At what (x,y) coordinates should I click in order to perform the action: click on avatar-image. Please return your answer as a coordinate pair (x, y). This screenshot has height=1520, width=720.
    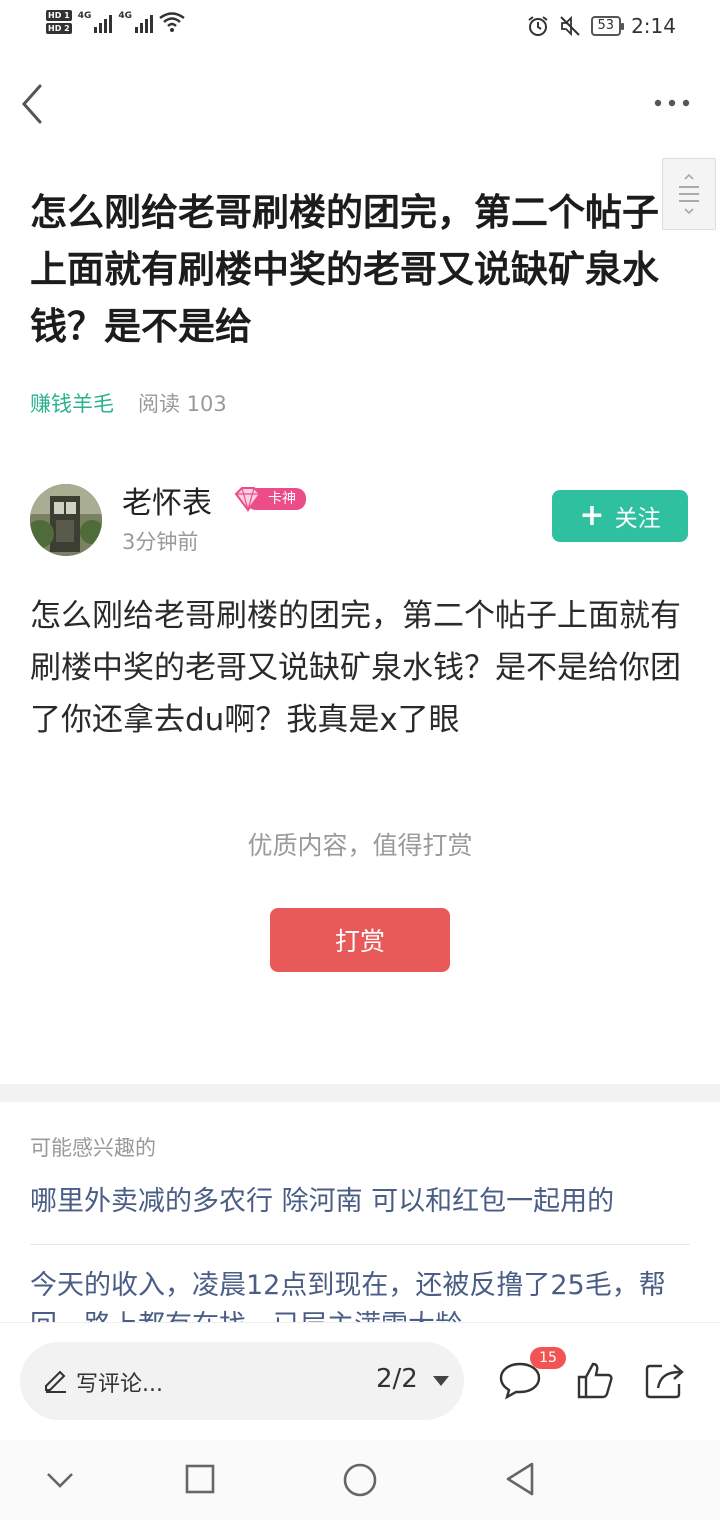
    Looking at the image, I should click on (66, 520).